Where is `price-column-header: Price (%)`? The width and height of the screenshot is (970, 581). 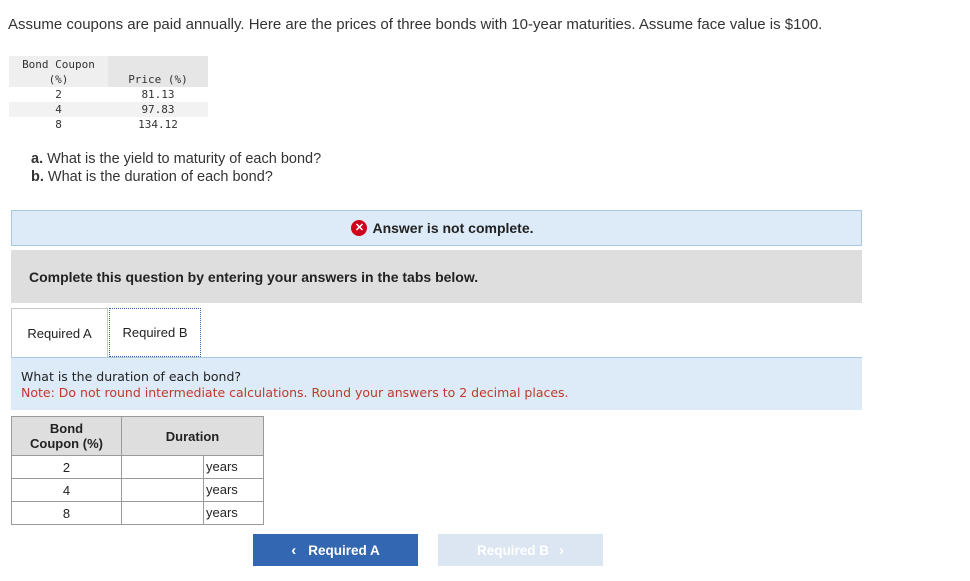
price-column-header: Price (%) is located at coordinates (158, 71).